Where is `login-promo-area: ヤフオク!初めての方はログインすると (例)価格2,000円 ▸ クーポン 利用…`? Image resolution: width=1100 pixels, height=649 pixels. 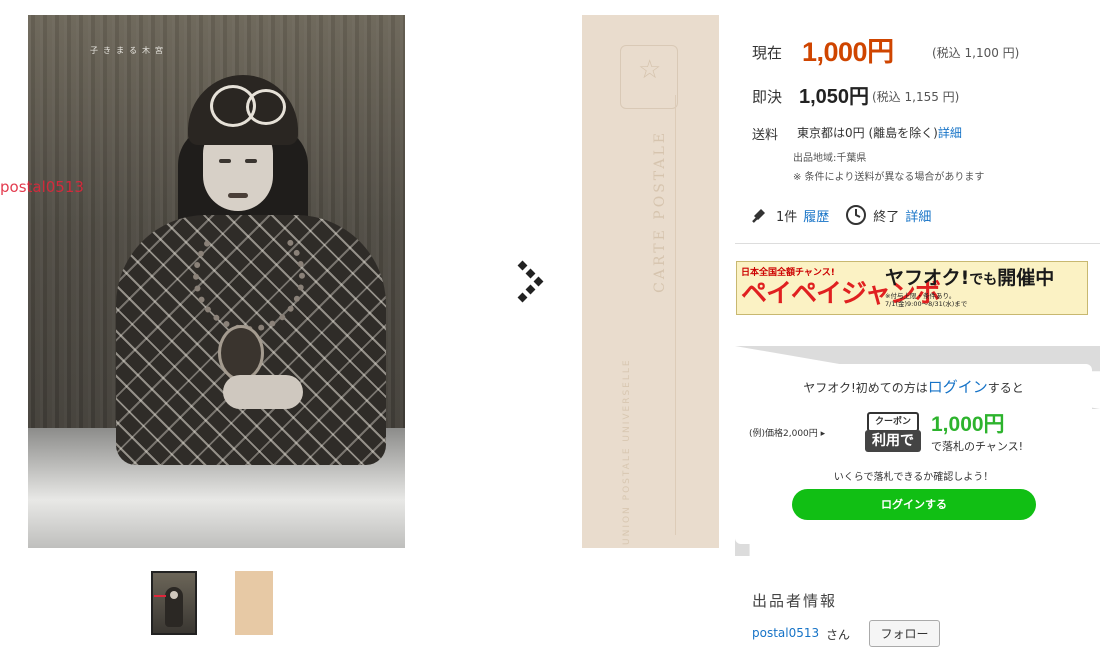
login-promo-area: ヤフオク!初めての方はログインすると (例)価格2,000円 ▸ クーポン 利用… is located at coordinates (917, 451).